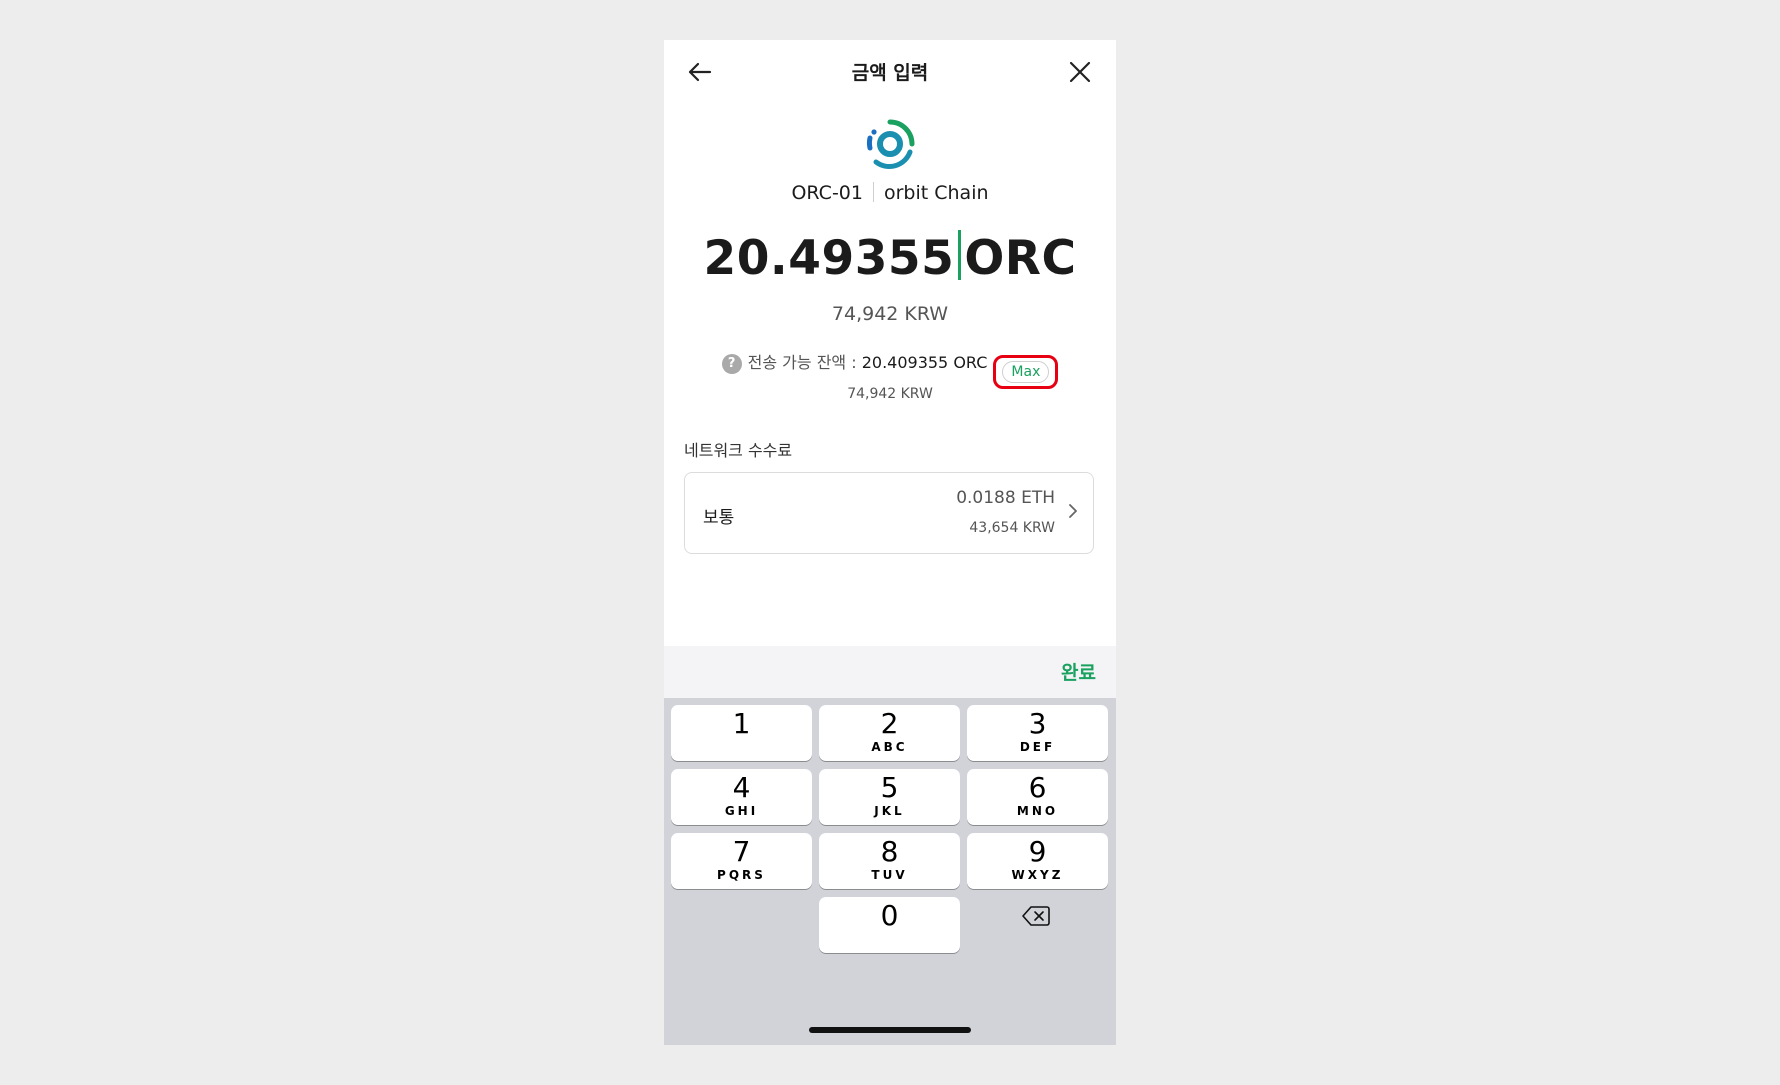 This screenshot has height=1085, width=1780. Describe the element at coordinates (741, 811) in the screenshot. I see `key-letters: GHI` at that location.